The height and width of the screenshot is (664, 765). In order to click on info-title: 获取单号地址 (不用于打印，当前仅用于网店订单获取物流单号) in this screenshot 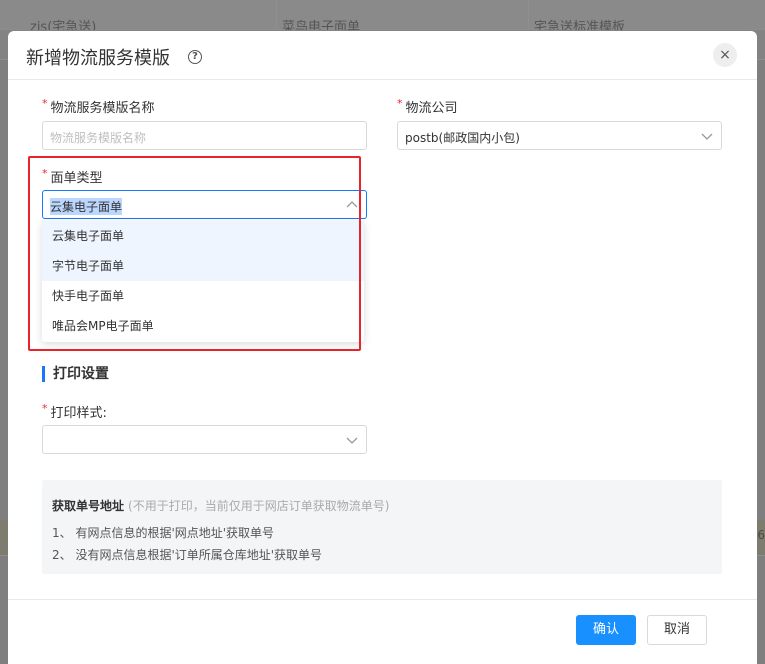, I will do `click(220, 505)`.